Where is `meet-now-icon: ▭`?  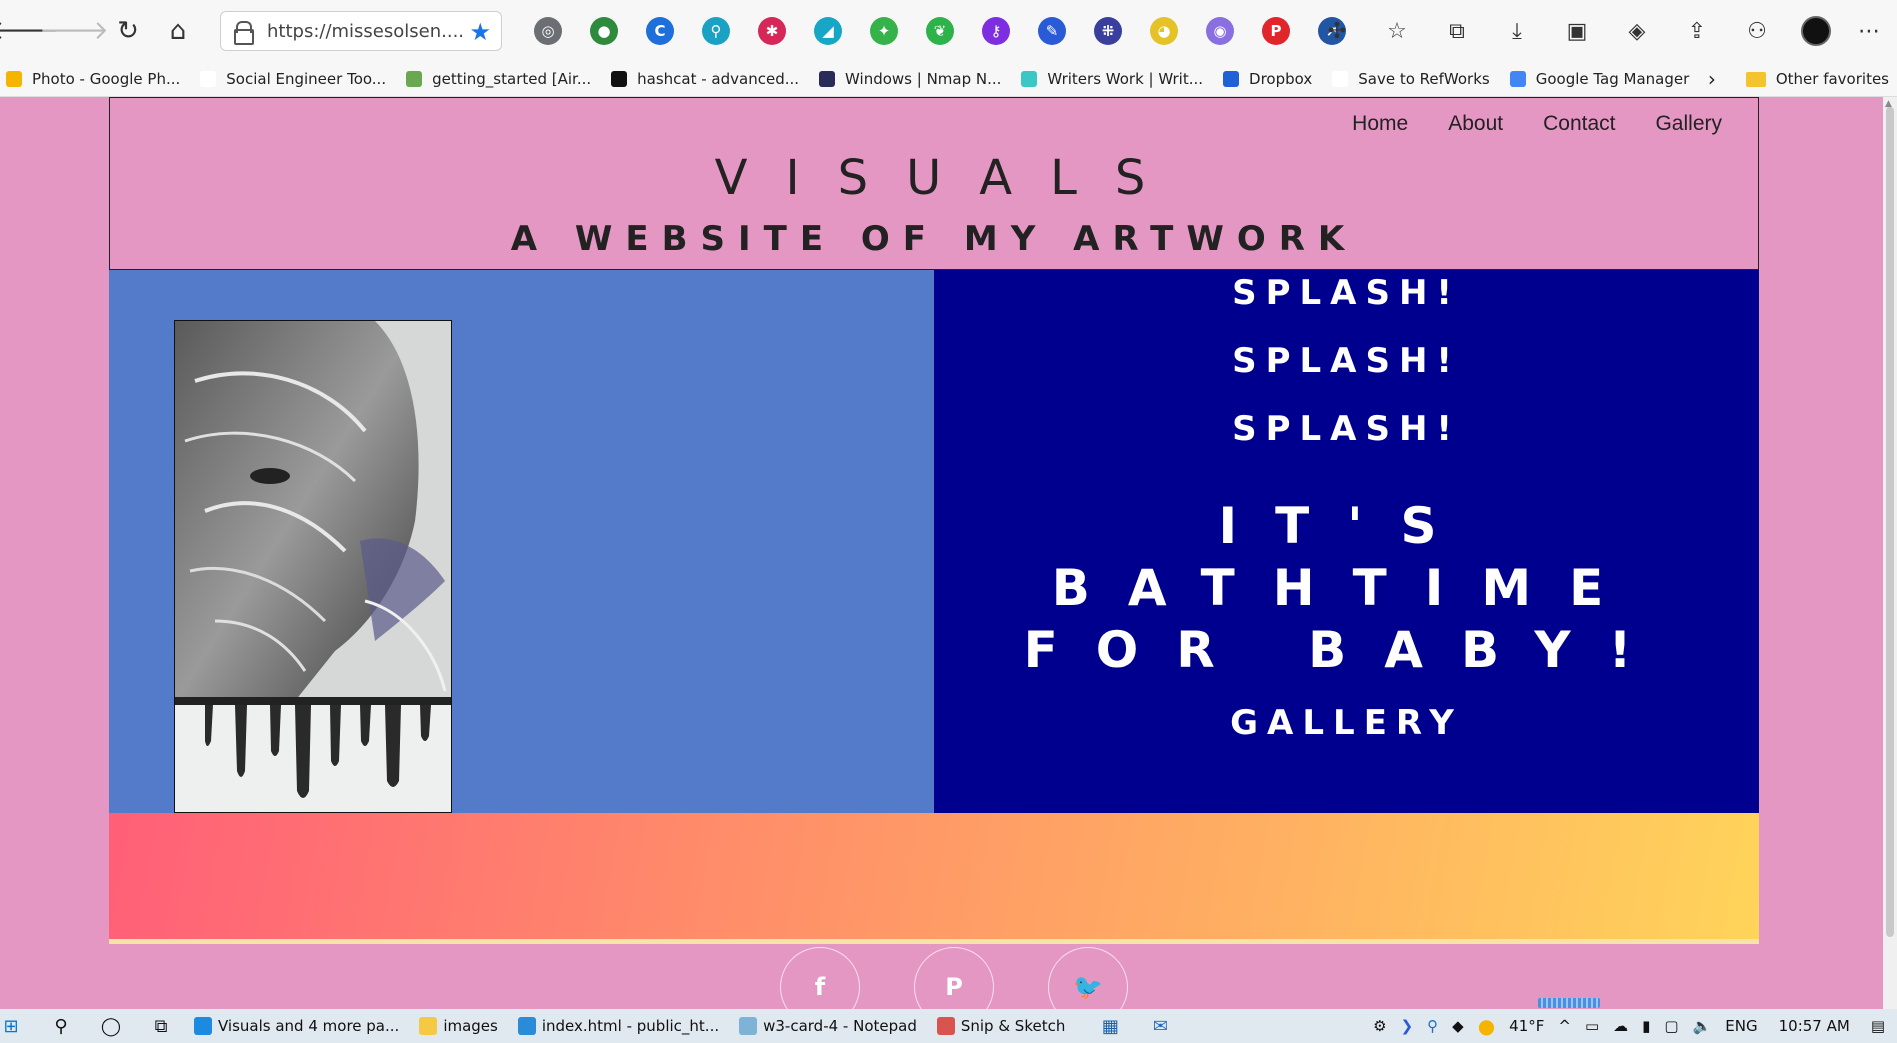
meet-now-icon: ▭ is located at coordinates (1592, 1026).